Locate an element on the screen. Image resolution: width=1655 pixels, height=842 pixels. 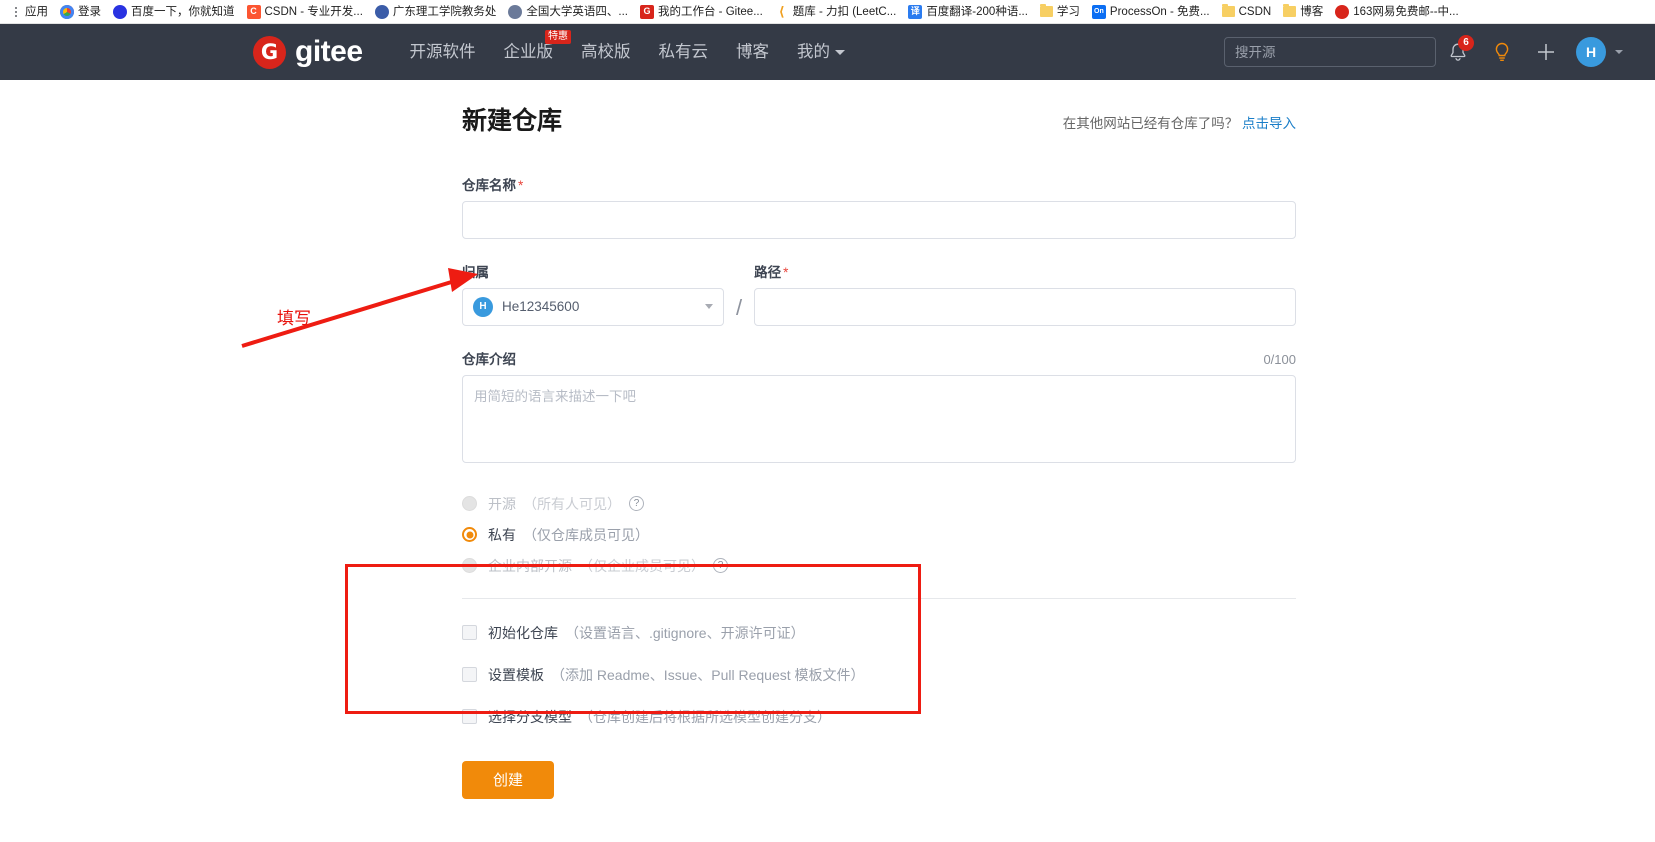
nav-item-5: 我的 is located at coordinates (821, 52).